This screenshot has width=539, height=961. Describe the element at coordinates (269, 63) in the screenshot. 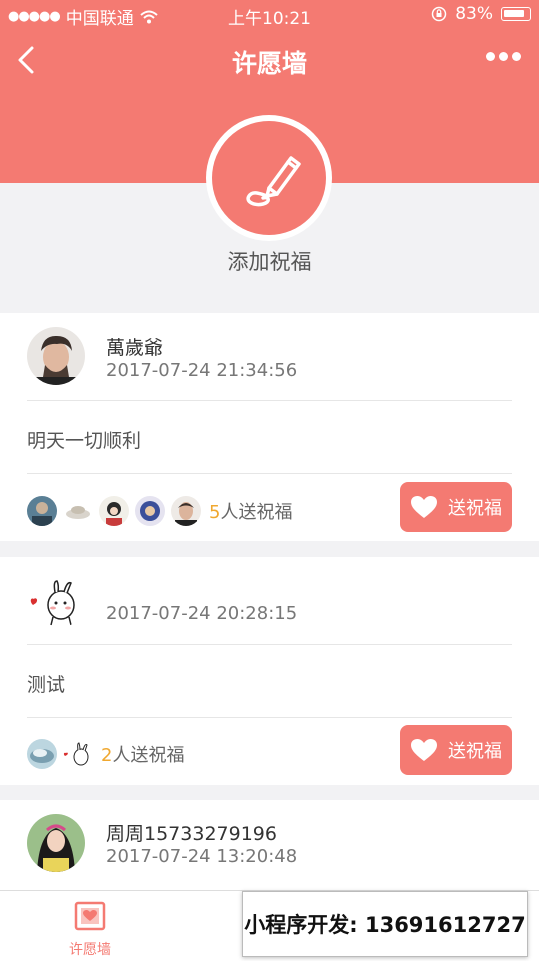

I see `page-title: 许愿墙` at that location.